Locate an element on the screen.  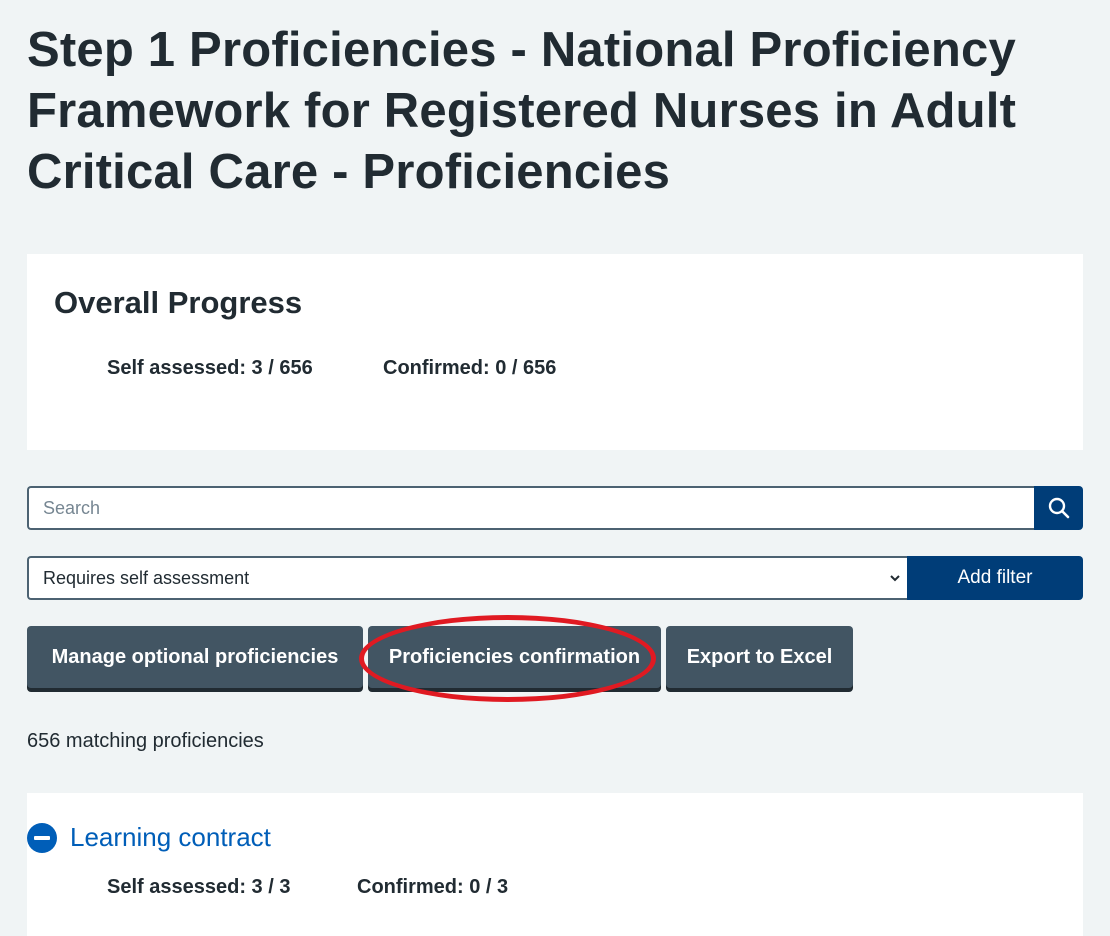
minus-circle-icon is located at coordinates (42, 837).